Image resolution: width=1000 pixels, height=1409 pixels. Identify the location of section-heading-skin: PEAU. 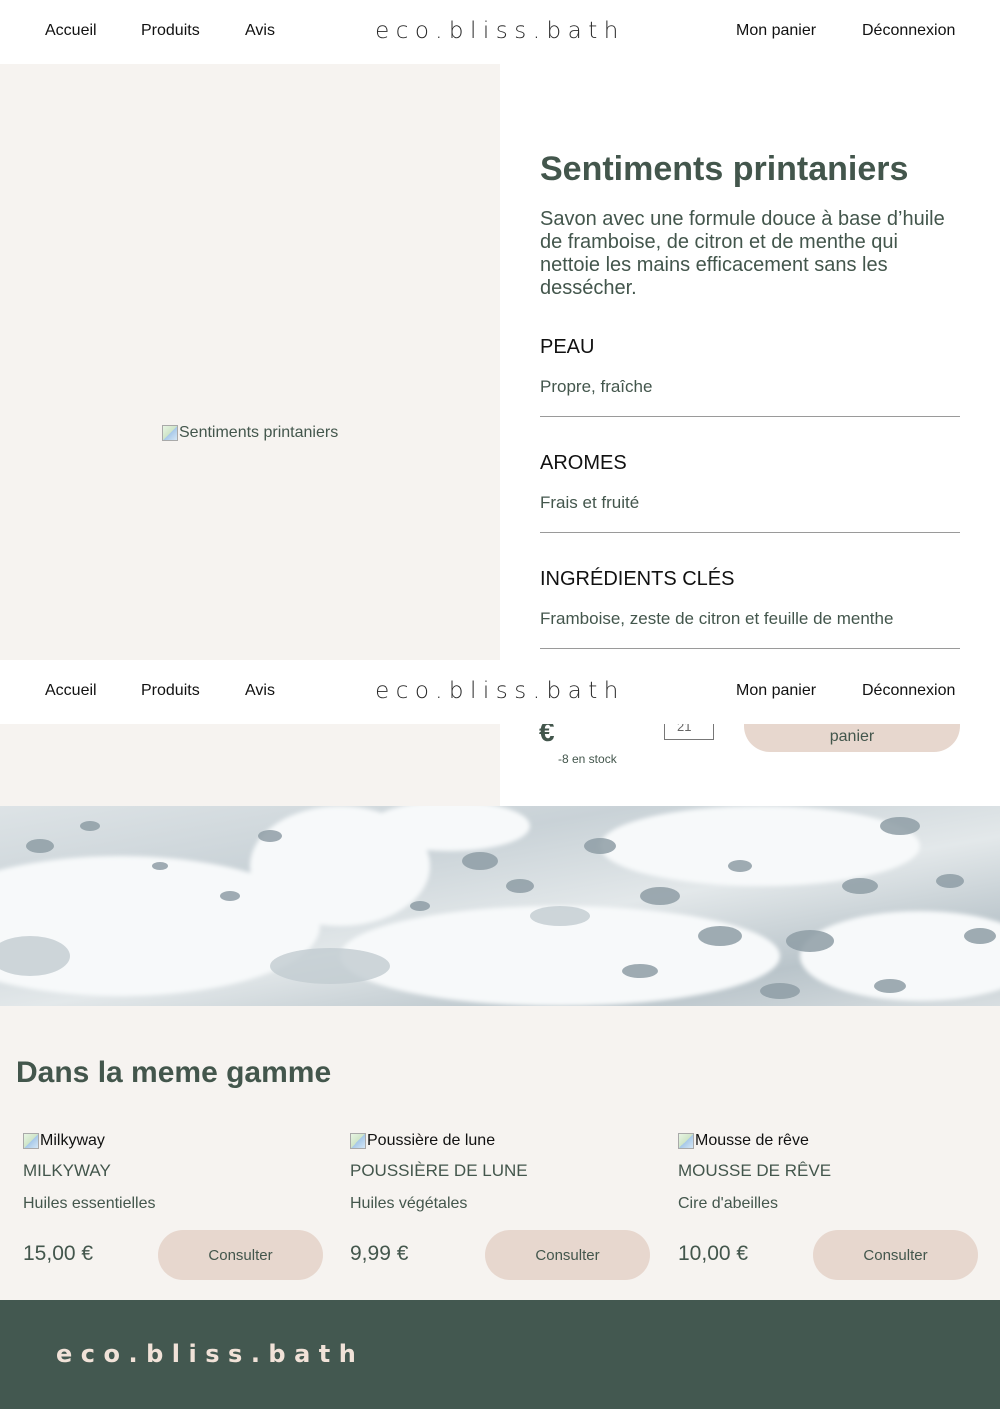
(567, 347).